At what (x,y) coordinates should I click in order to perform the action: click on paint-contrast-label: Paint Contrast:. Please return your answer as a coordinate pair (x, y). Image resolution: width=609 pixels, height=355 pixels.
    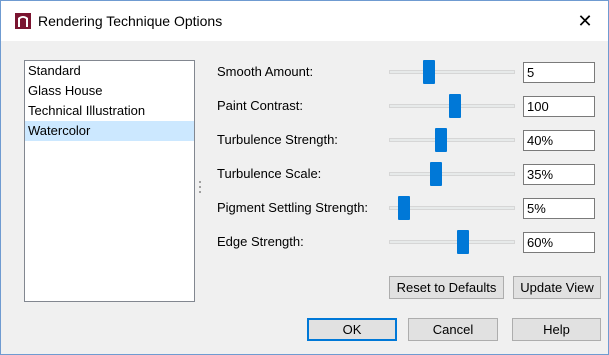
    Looking at the image, I should click on (260, 105).